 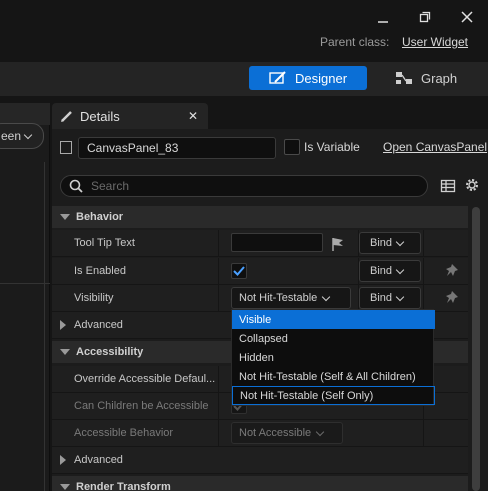 I want to click on graph-mode-button: Graph, so click(x=435, y=78).